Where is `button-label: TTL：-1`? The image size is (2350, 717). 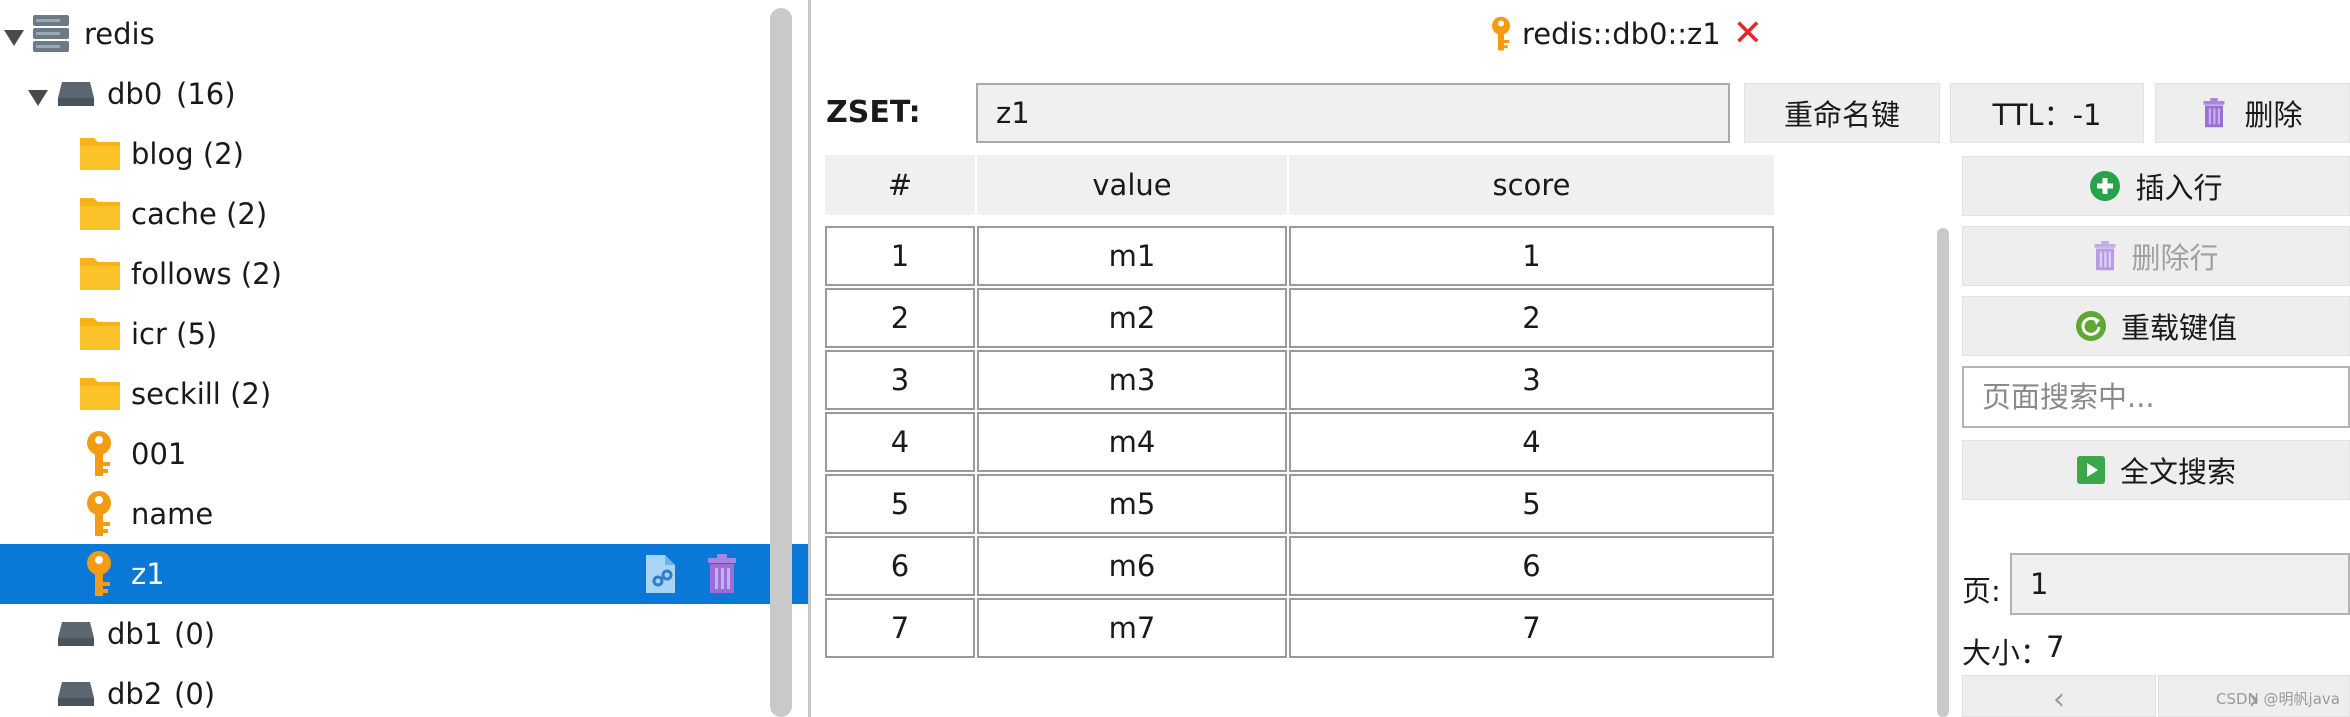
button-label: TTL：-1 is located at coordinates (2047, 115).